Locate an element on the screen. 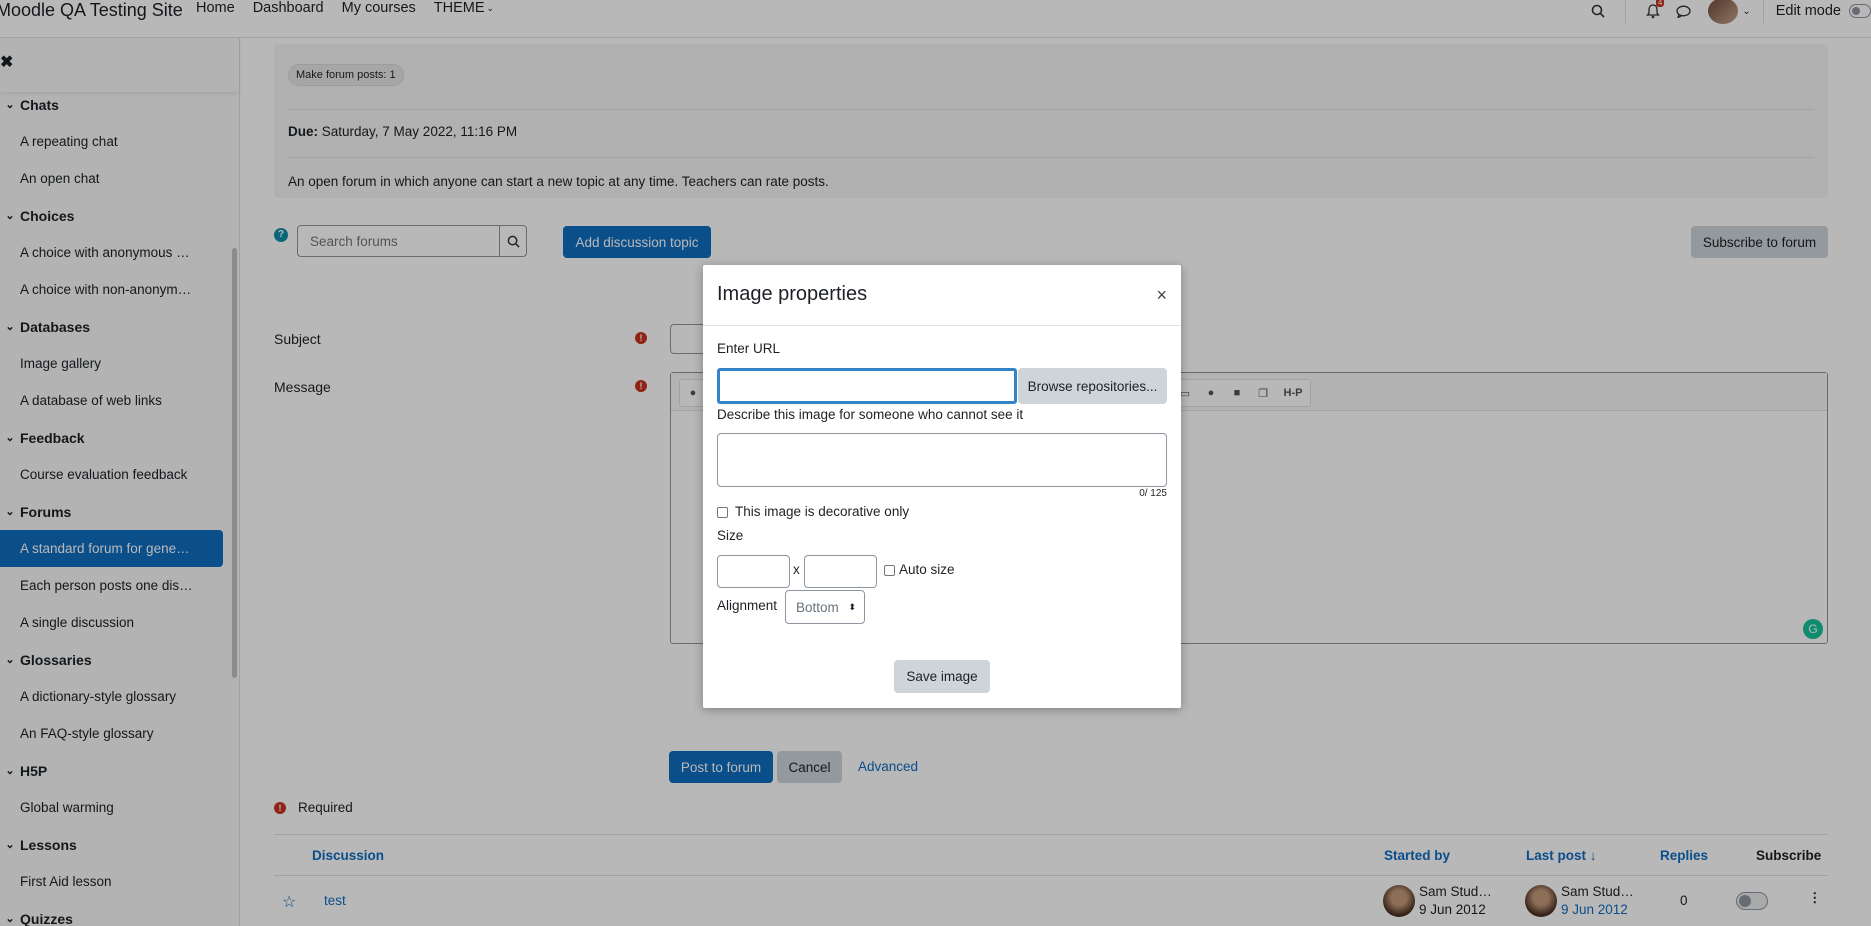 This screenshot has width=1871, height=926. url-label: Enter URL is located at coordinates (749, 348).